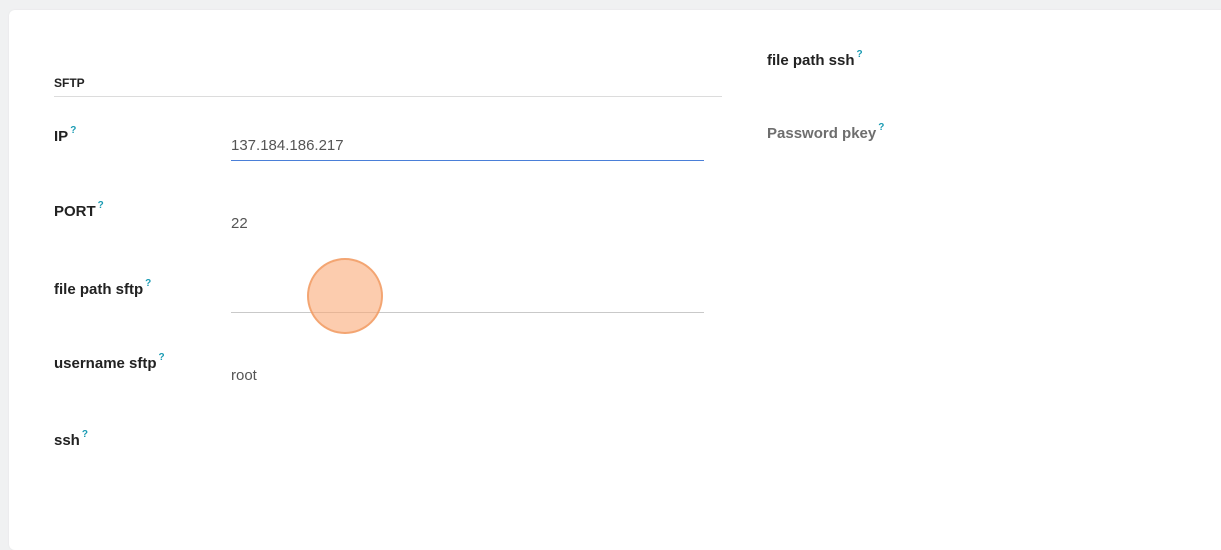 The width and height of the screenshot is (1221, 550). What do you see at coordinates (69, 83) in the screenshot?
I see `section-title: SFTP` at bounding box center [69, 83].